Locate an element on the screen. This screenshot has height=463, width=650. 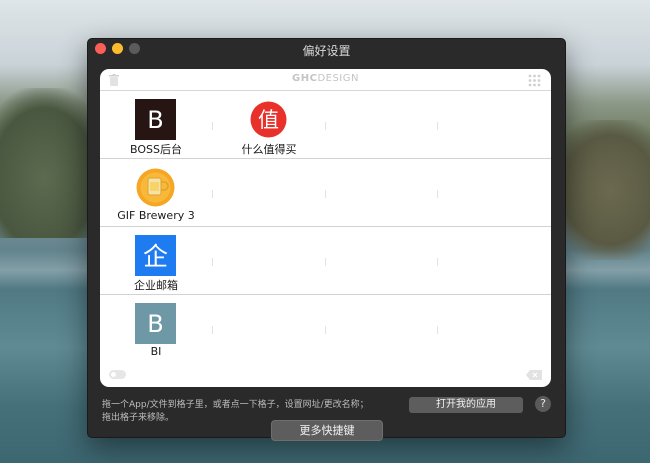
grid-icon is located at coordinates (534, 80).